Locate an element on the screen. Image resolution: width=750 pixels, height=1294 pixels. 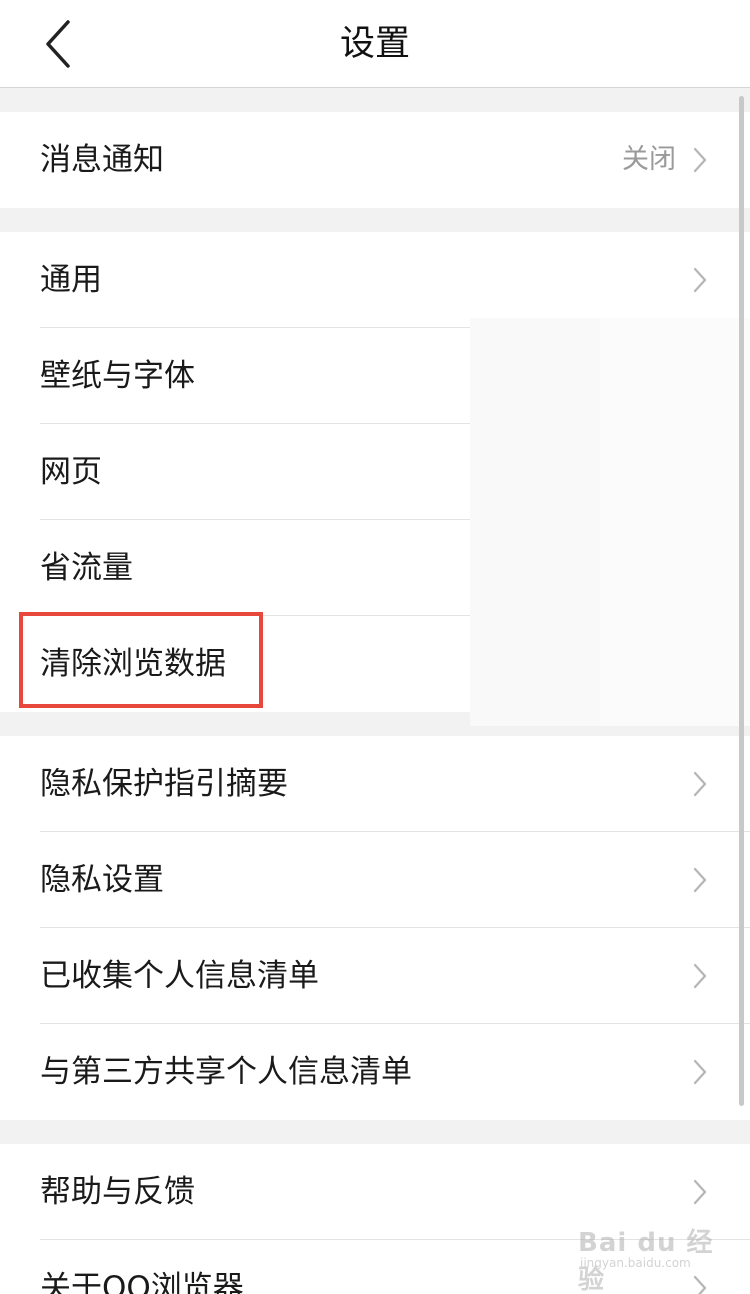
group-notifications: 消息通知 关闭 is located at coordinates (375, 160).